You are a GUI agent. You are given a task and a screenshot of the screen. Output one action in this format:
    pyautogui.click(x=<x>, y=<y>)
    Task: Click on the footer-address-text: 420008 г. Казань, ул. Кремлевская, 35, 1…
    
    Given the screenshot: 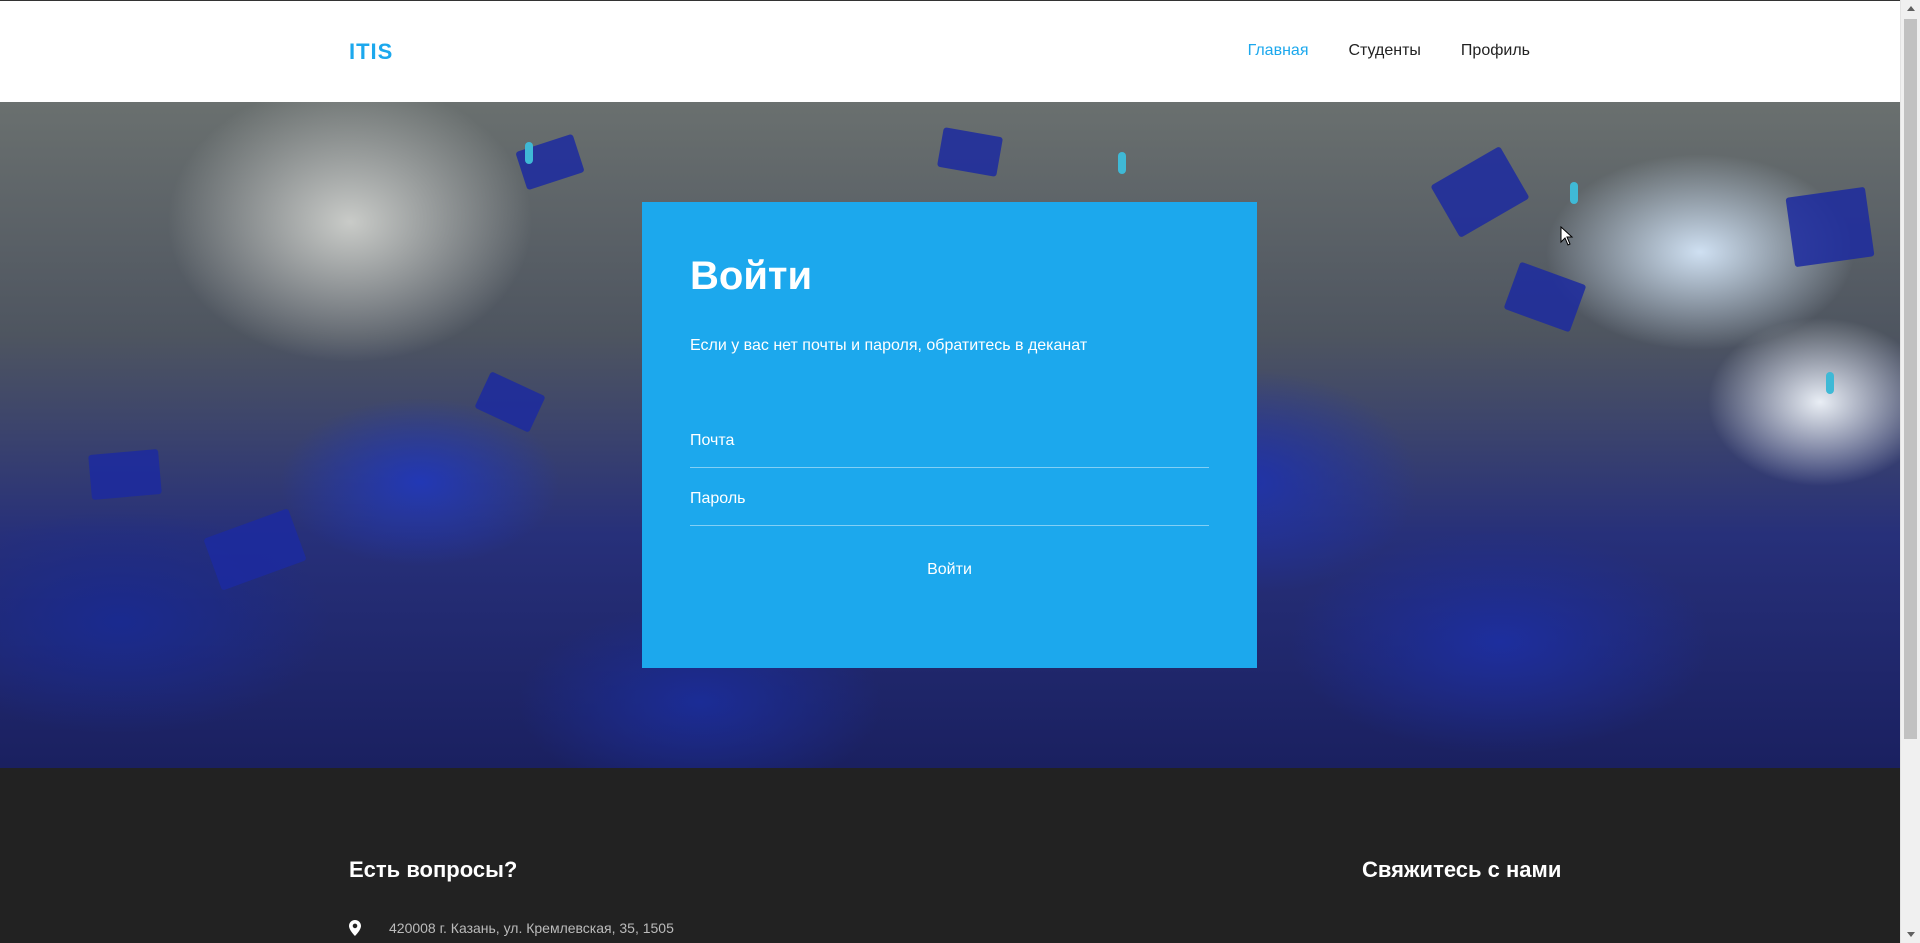 What is the action you would take?
    pyautogui.click(x=531, y=928)
    